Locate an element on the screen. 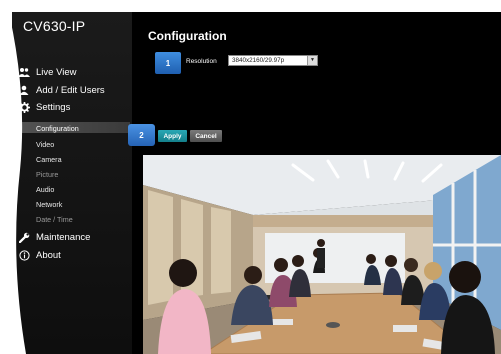 This screenshot has width=501, height=354. brand-title: CV630-IP is located at coordinates (54, 26).